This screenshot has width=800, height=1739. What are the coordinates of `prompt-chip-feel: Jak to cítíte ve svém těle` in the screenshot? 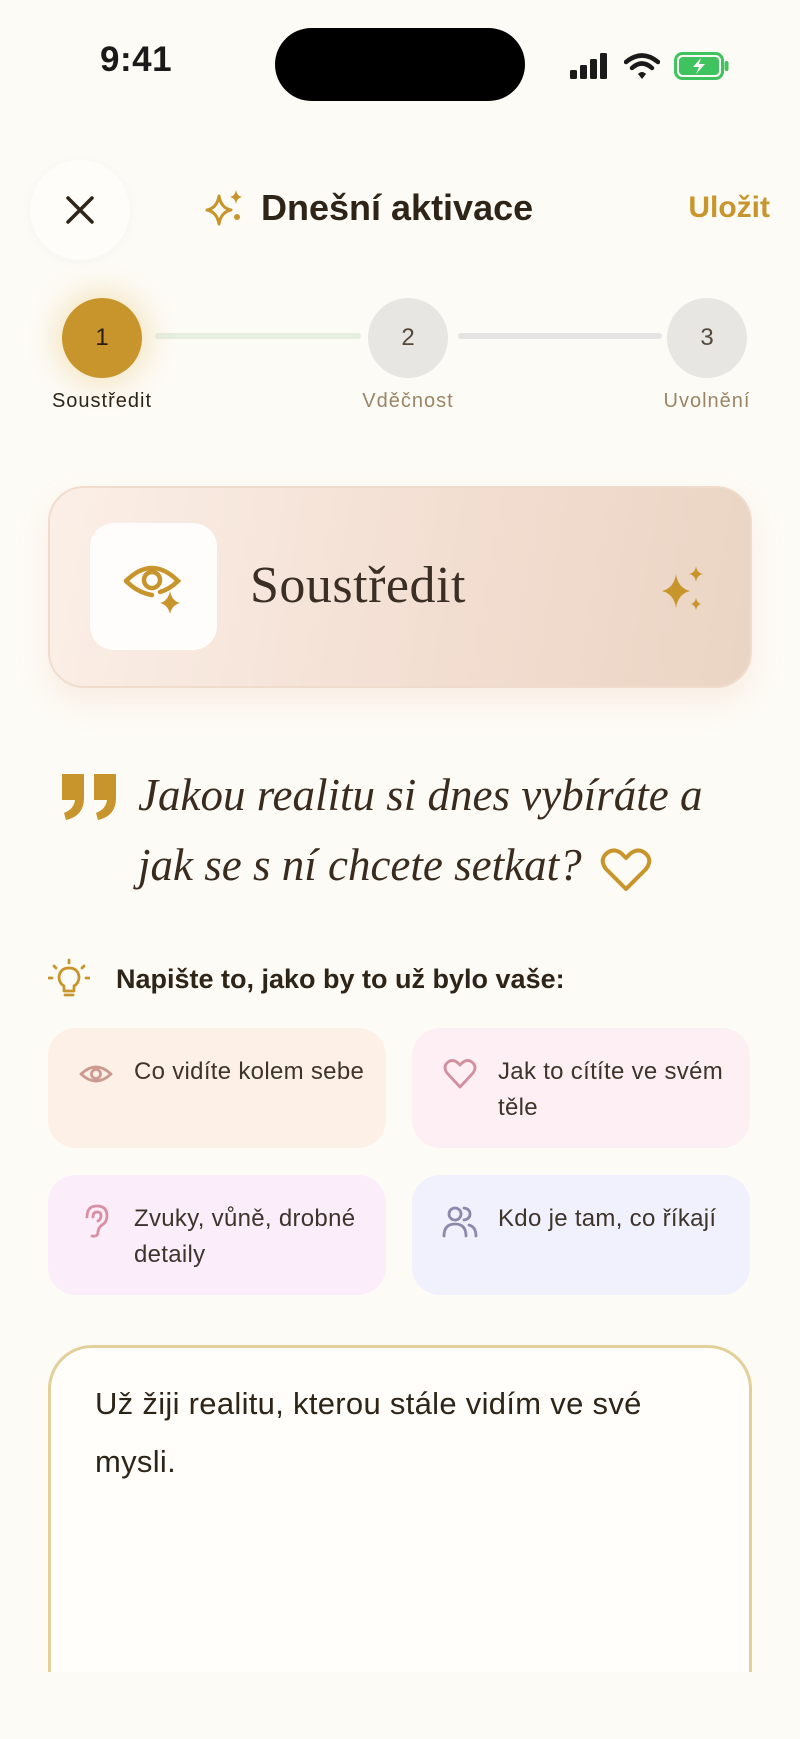 It's located at (581, 1088).